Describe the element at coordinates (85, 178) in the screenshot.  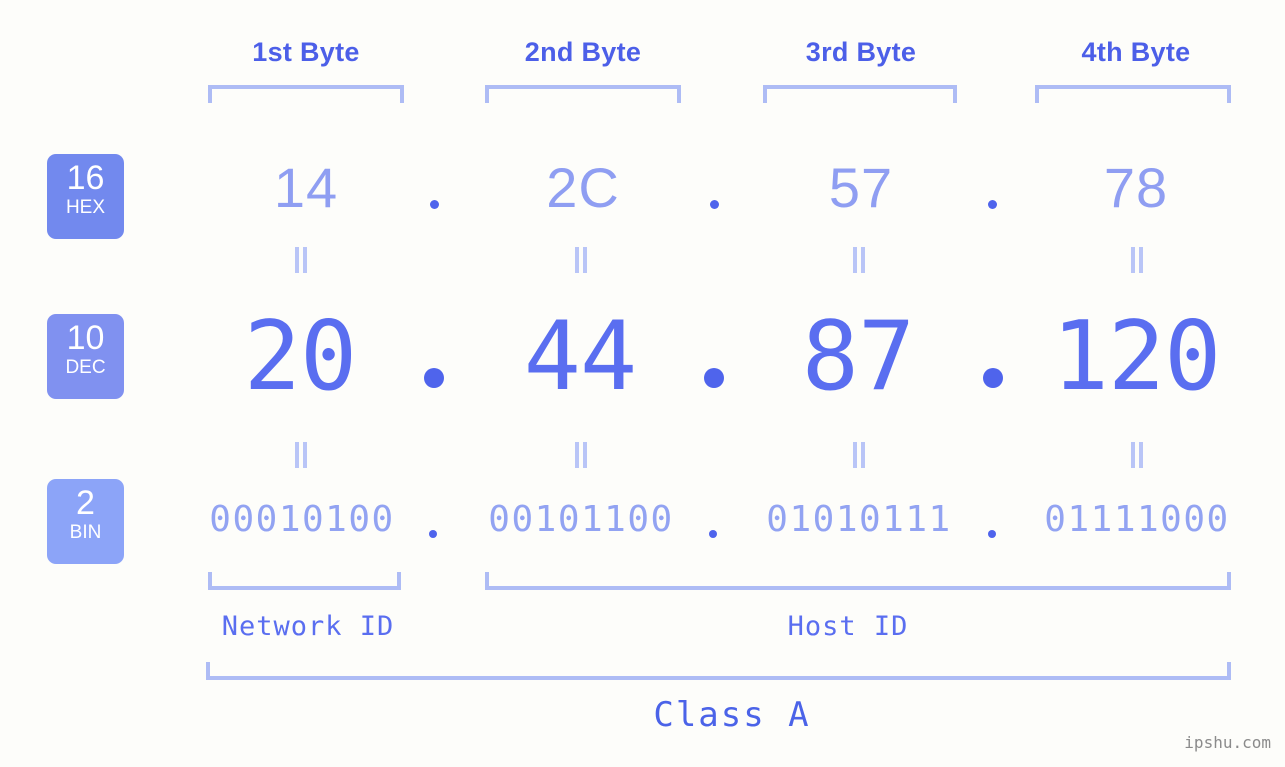
I see `radix-badge-hex-number: 16` at that location.